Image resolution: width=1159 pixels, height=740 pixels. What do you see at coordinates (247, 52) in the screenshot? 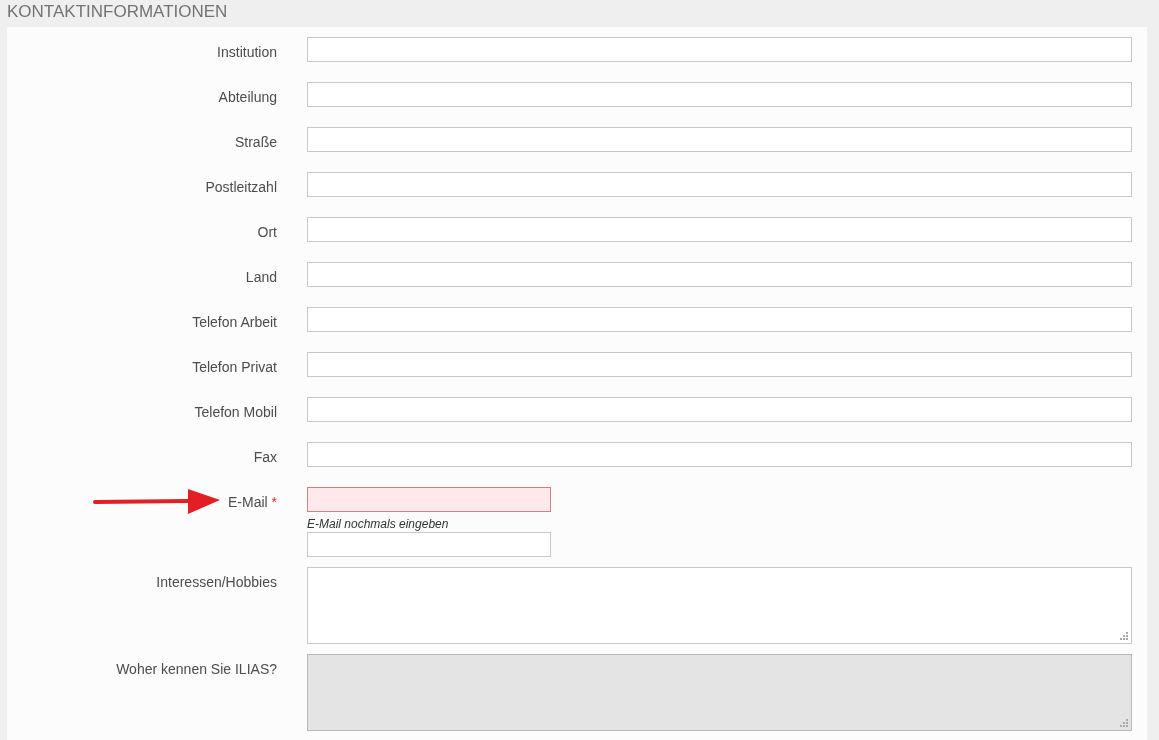
I see `field-label: Institution` at bounding box center [247, 52].